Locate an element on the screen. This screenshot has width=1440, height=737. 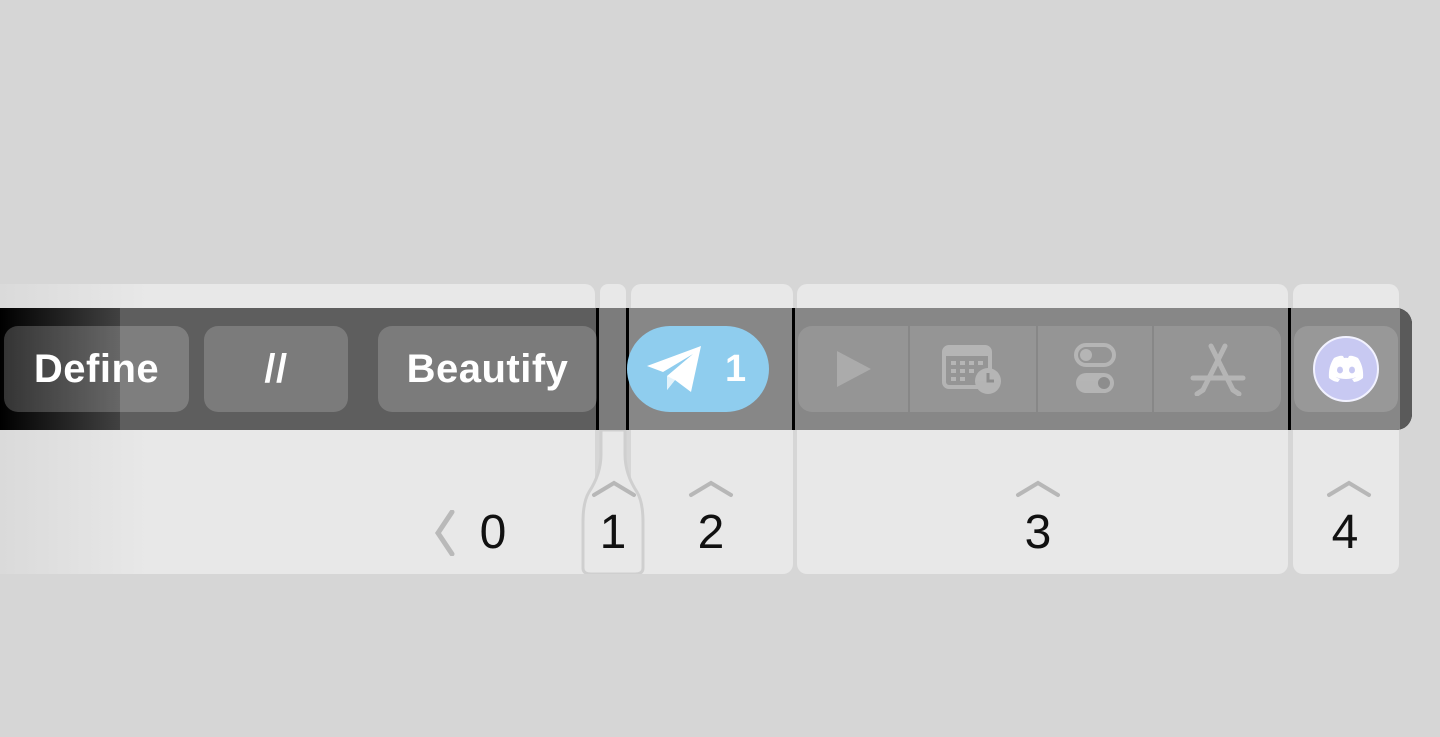
group-0-number: 0 is located at coordinates (493, 532).